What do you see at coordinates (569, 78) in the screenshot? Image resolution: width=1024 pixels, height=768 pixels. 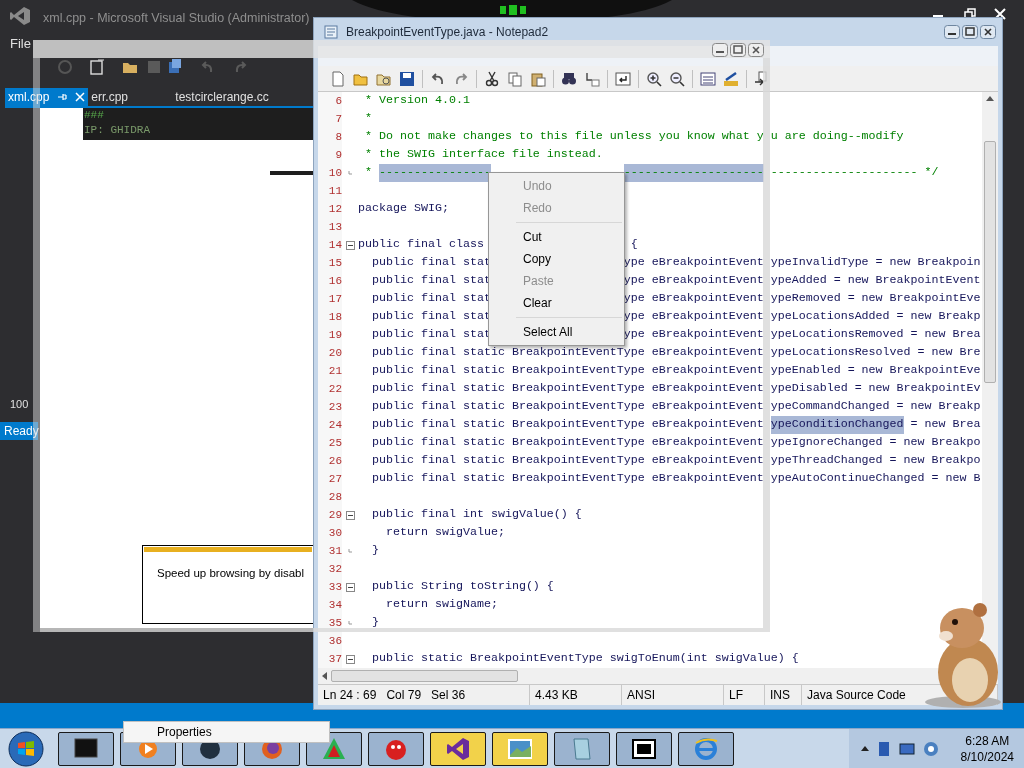 I see `find-icon` at bounding box center [569, 78].